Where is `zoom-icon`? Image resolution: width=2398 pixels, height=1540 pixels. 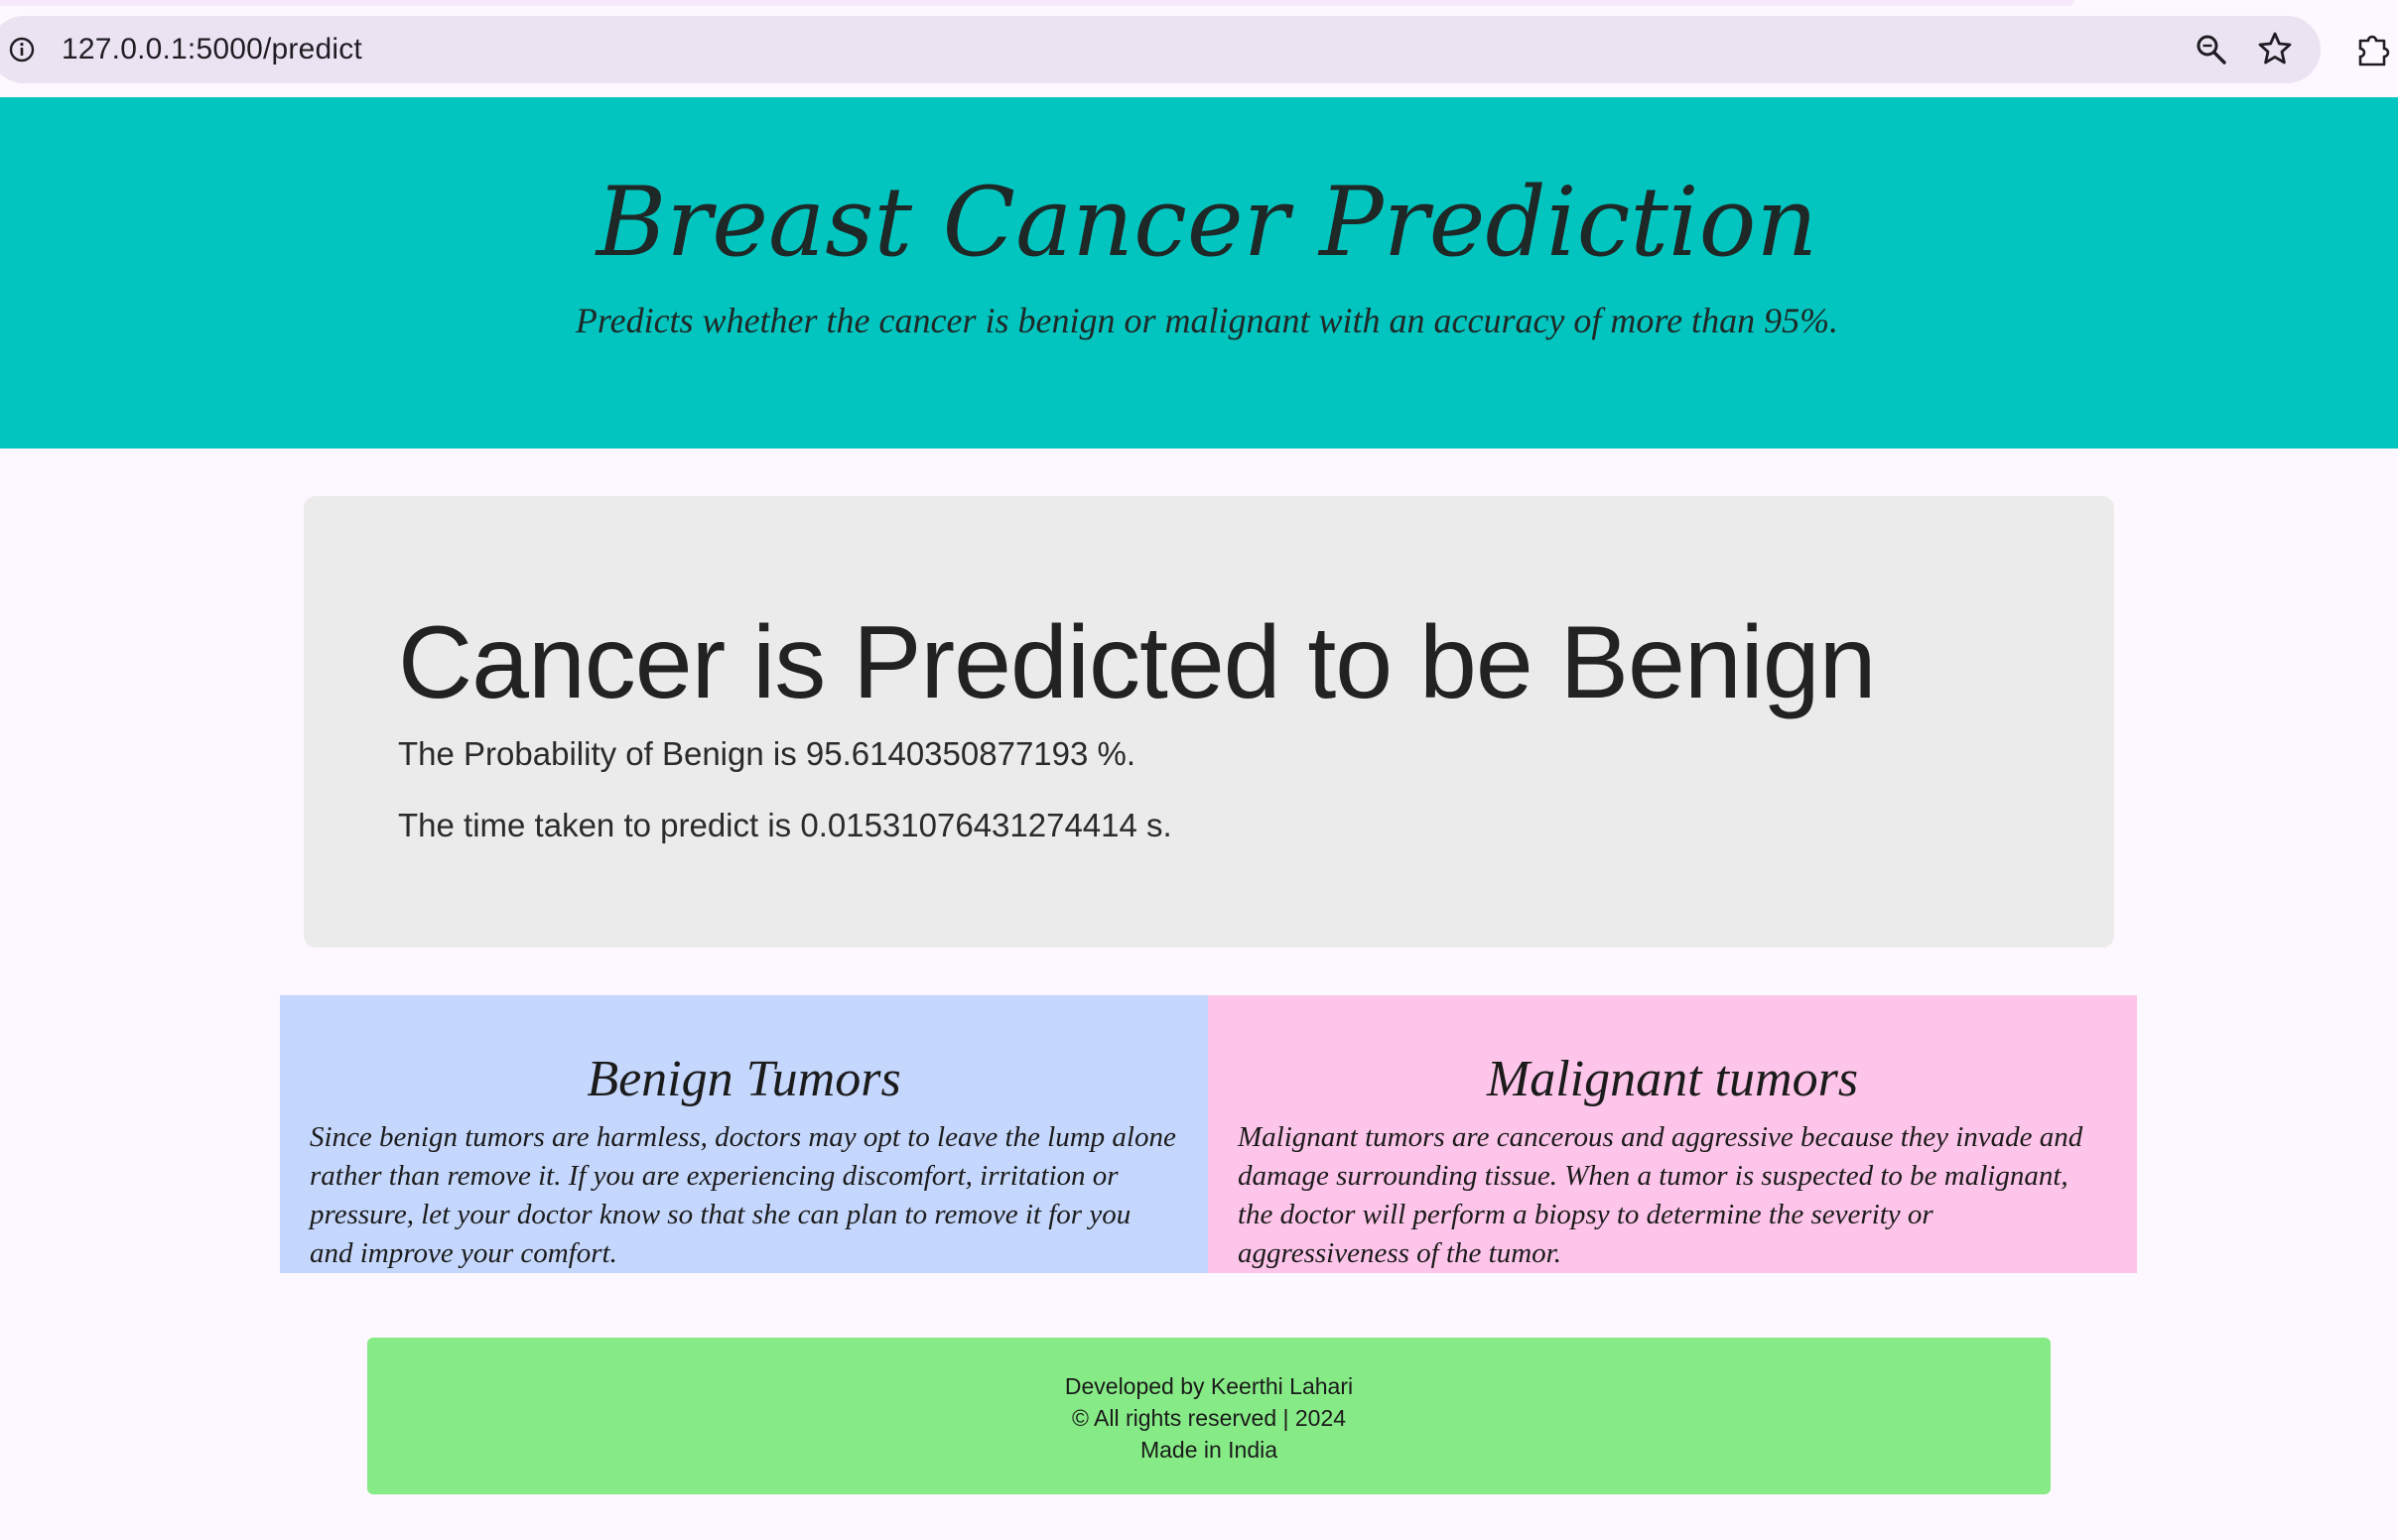
zoom-icon is located at coordinates (2211, 49).